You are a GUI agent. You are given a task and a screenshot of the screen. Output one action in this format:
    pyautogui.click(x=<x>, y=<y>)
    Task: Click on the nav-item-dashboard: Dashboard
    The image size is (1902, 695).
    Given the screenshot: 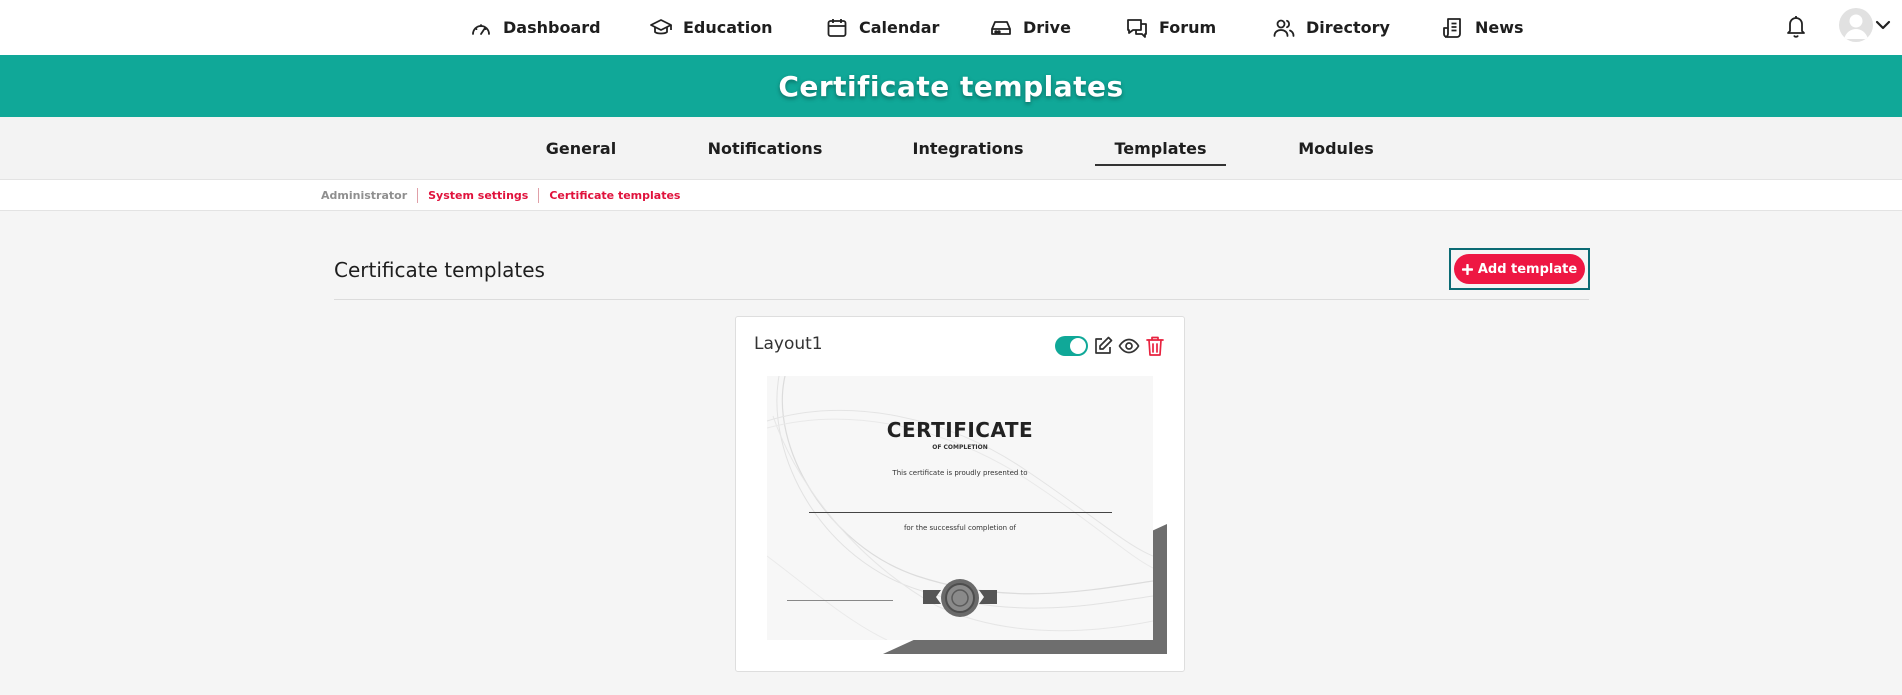 What is the action you would take?
    pyautogui.click(x=535, y=27)
    